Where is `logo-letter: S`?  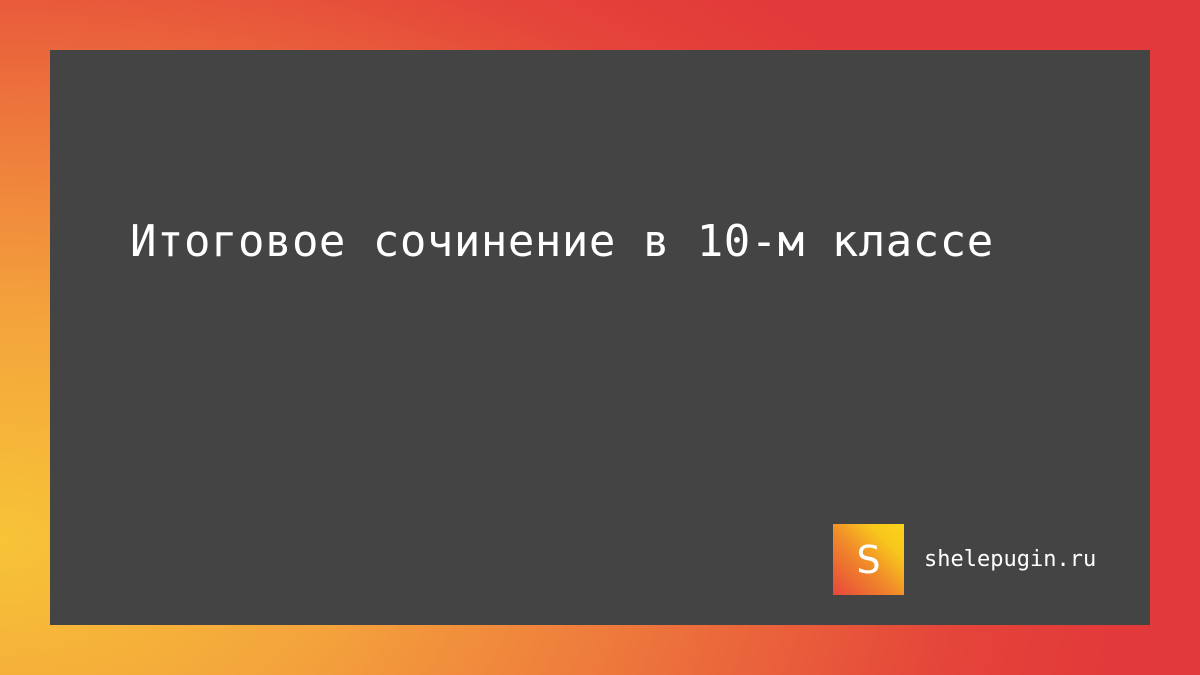 logo-letter: S is located at coordinates (868, 559).